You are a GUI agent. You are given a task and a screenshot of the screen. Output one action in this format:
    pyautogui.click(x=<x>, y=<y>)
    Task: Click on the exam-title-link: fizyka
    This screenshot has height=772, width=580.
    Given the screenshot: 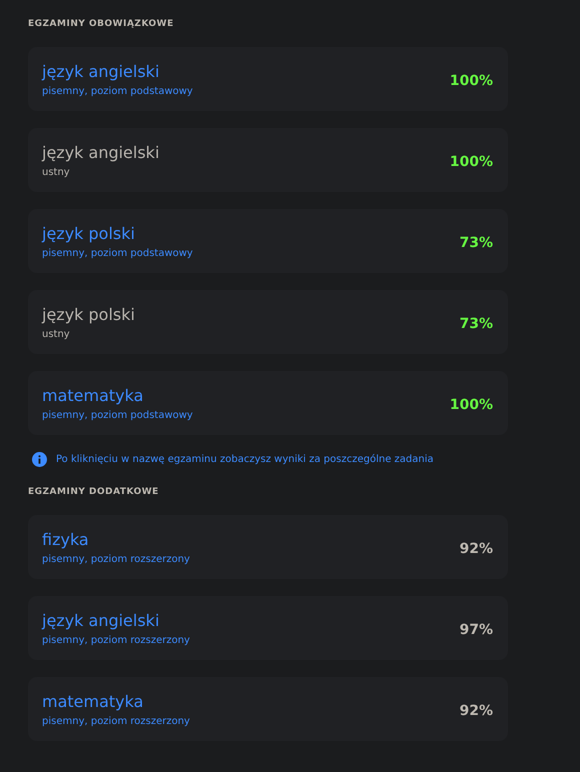 What is the action you would take?
    pyautogui.click(x=116, y=539)
    